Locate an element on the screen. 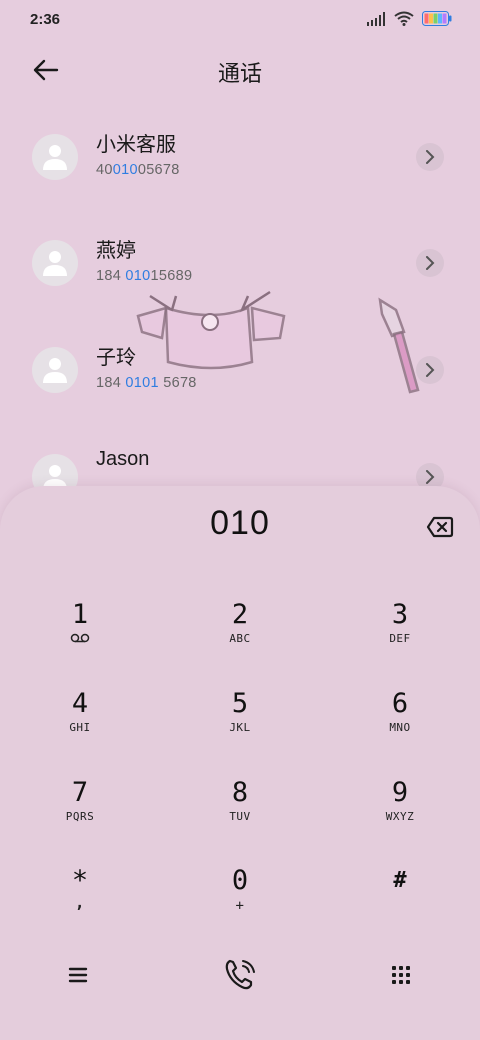 This screenshot has height=1040, width=480. key-9: 9 WXYZ is located at coordinates (400, 818).